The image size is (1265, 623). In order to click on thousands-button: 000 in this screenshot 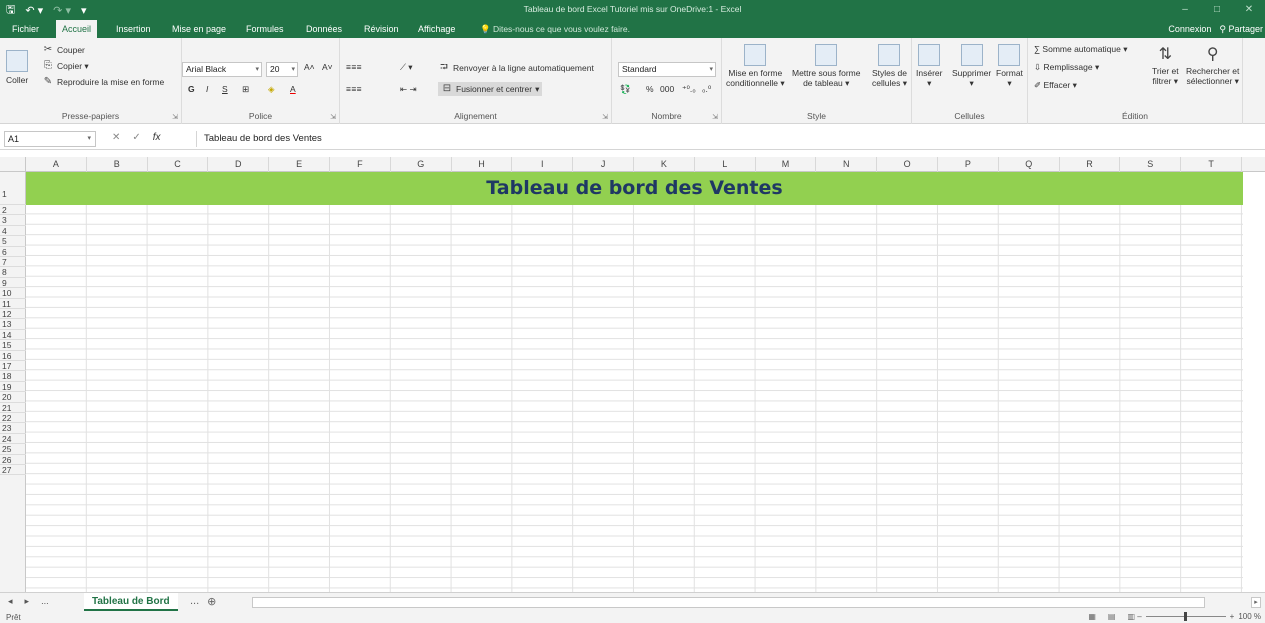, I will do `click(667, 89)`.